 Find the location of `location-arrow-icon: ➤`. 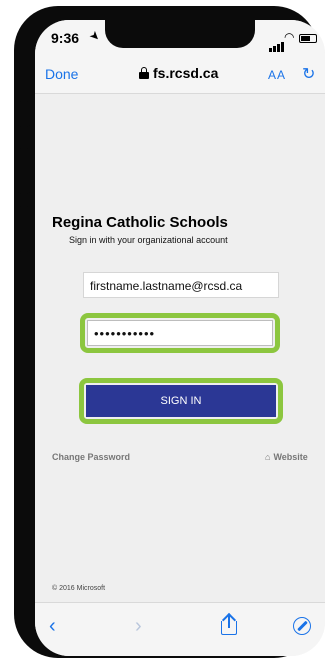

location-arrow-icon: ➤ is located at coordinates (95, 36).